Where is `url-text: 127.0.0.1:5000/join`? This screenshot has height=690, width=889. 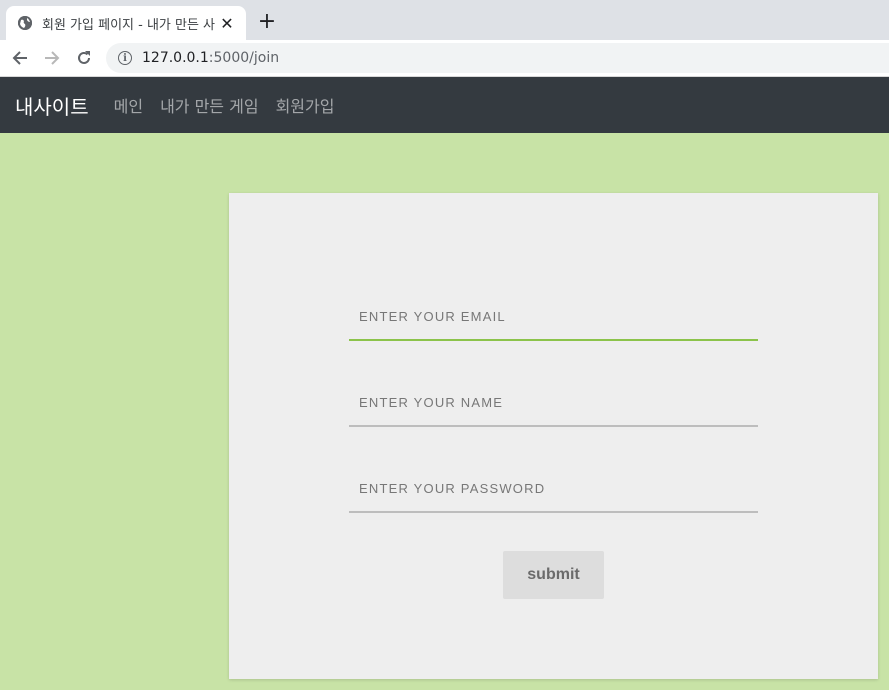 url-text: 127.0.0.1:5000/join is located at coordinates (211, 58).